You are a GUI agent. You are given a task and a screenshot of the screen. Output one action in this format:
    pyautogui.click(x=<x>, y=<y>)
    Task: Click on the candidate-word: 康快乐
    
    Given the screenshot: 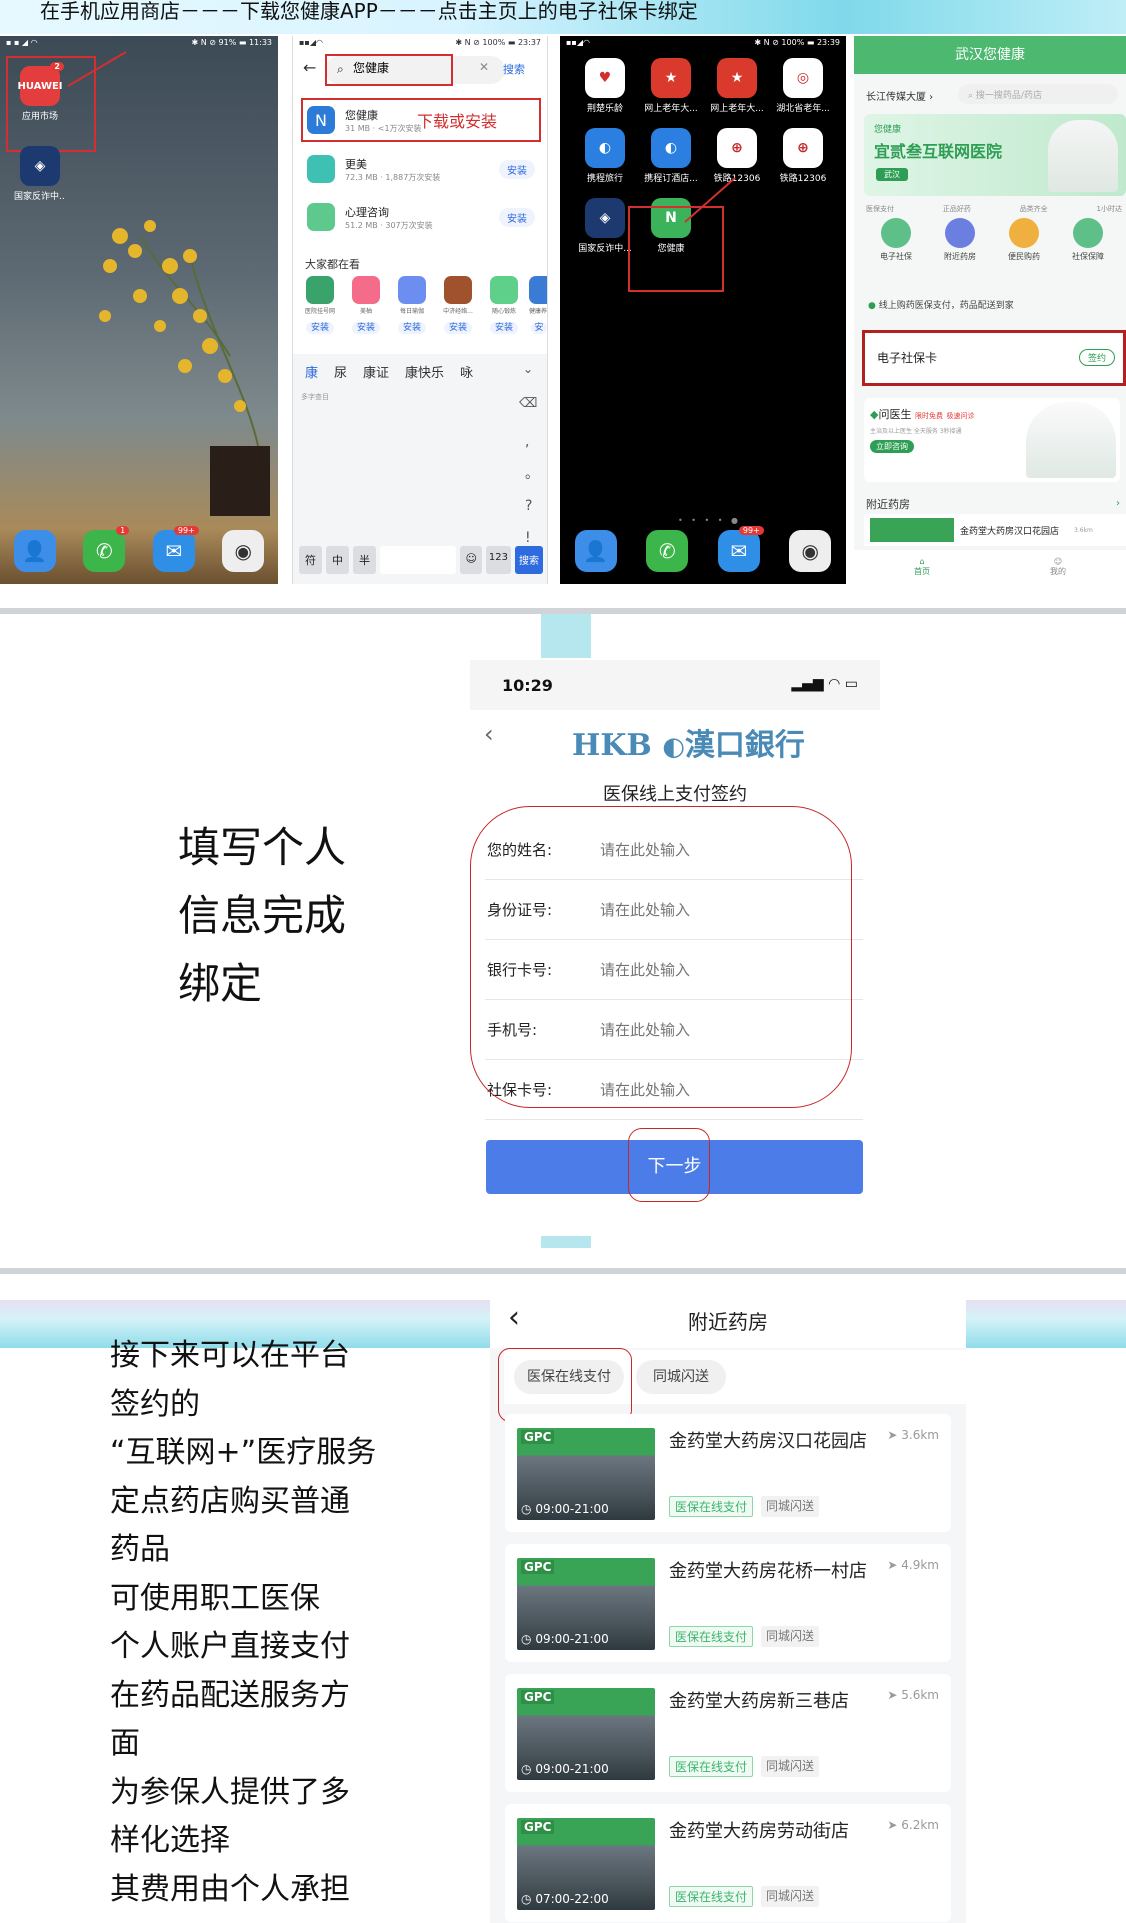 What is the action you would take?
    pyautogui.click(x=424, y=371)
    